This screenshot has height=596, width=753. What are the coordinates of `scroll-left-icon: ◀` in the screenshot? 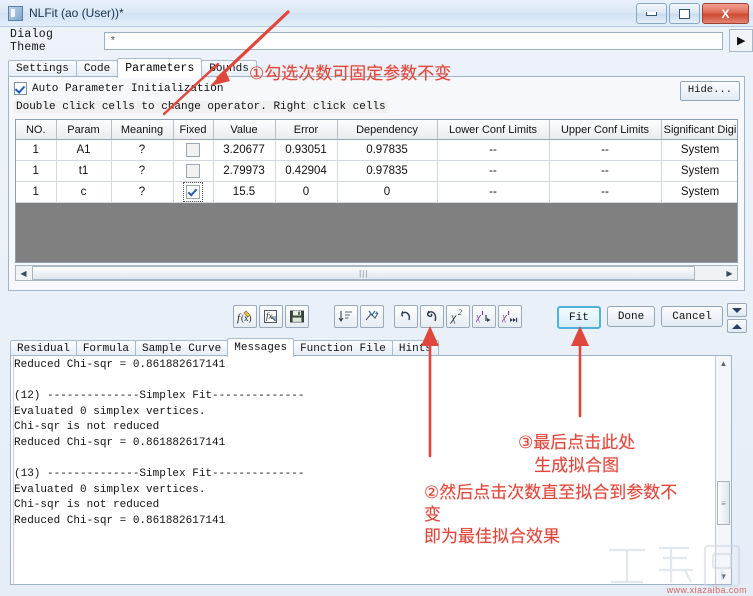 It's located at (23, 273).